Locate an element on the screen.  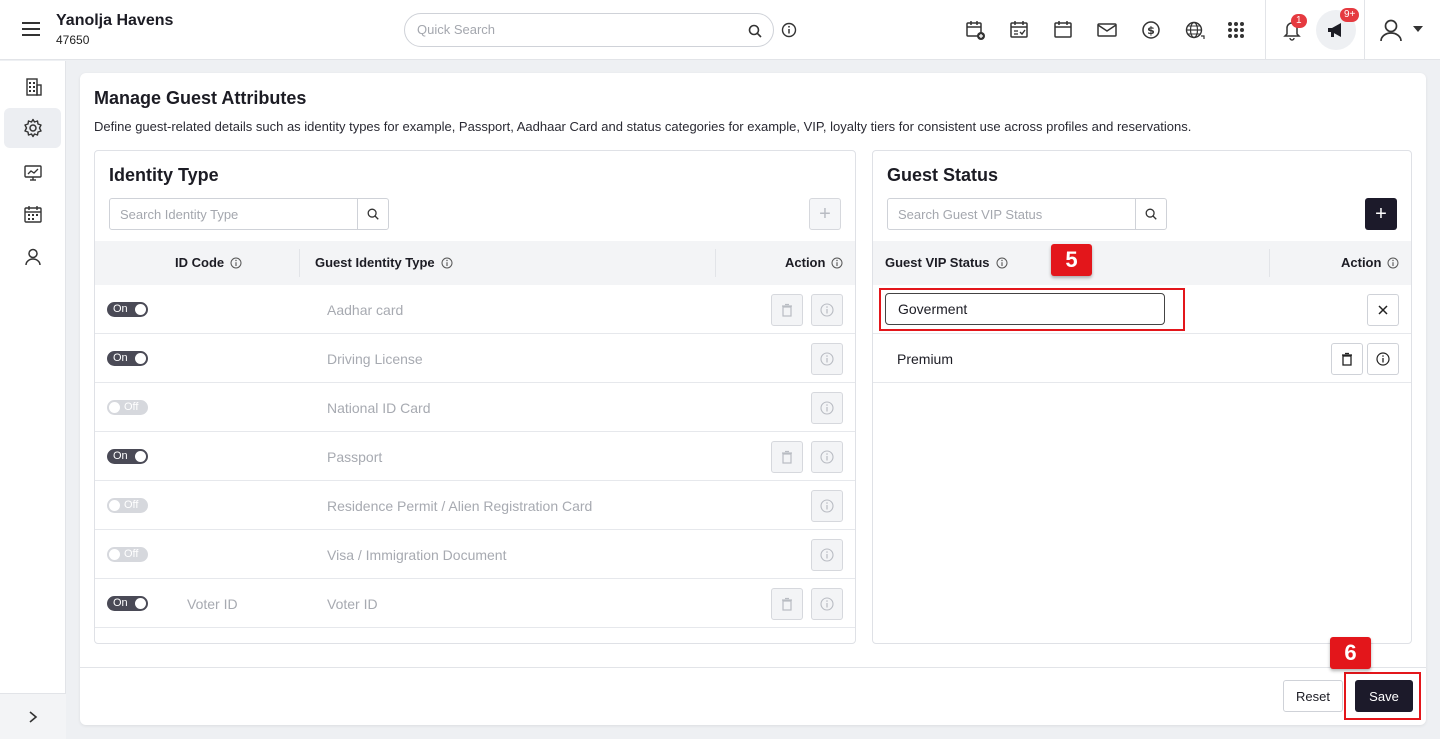
table-row: Premium is located at coordinates (1142, 358).